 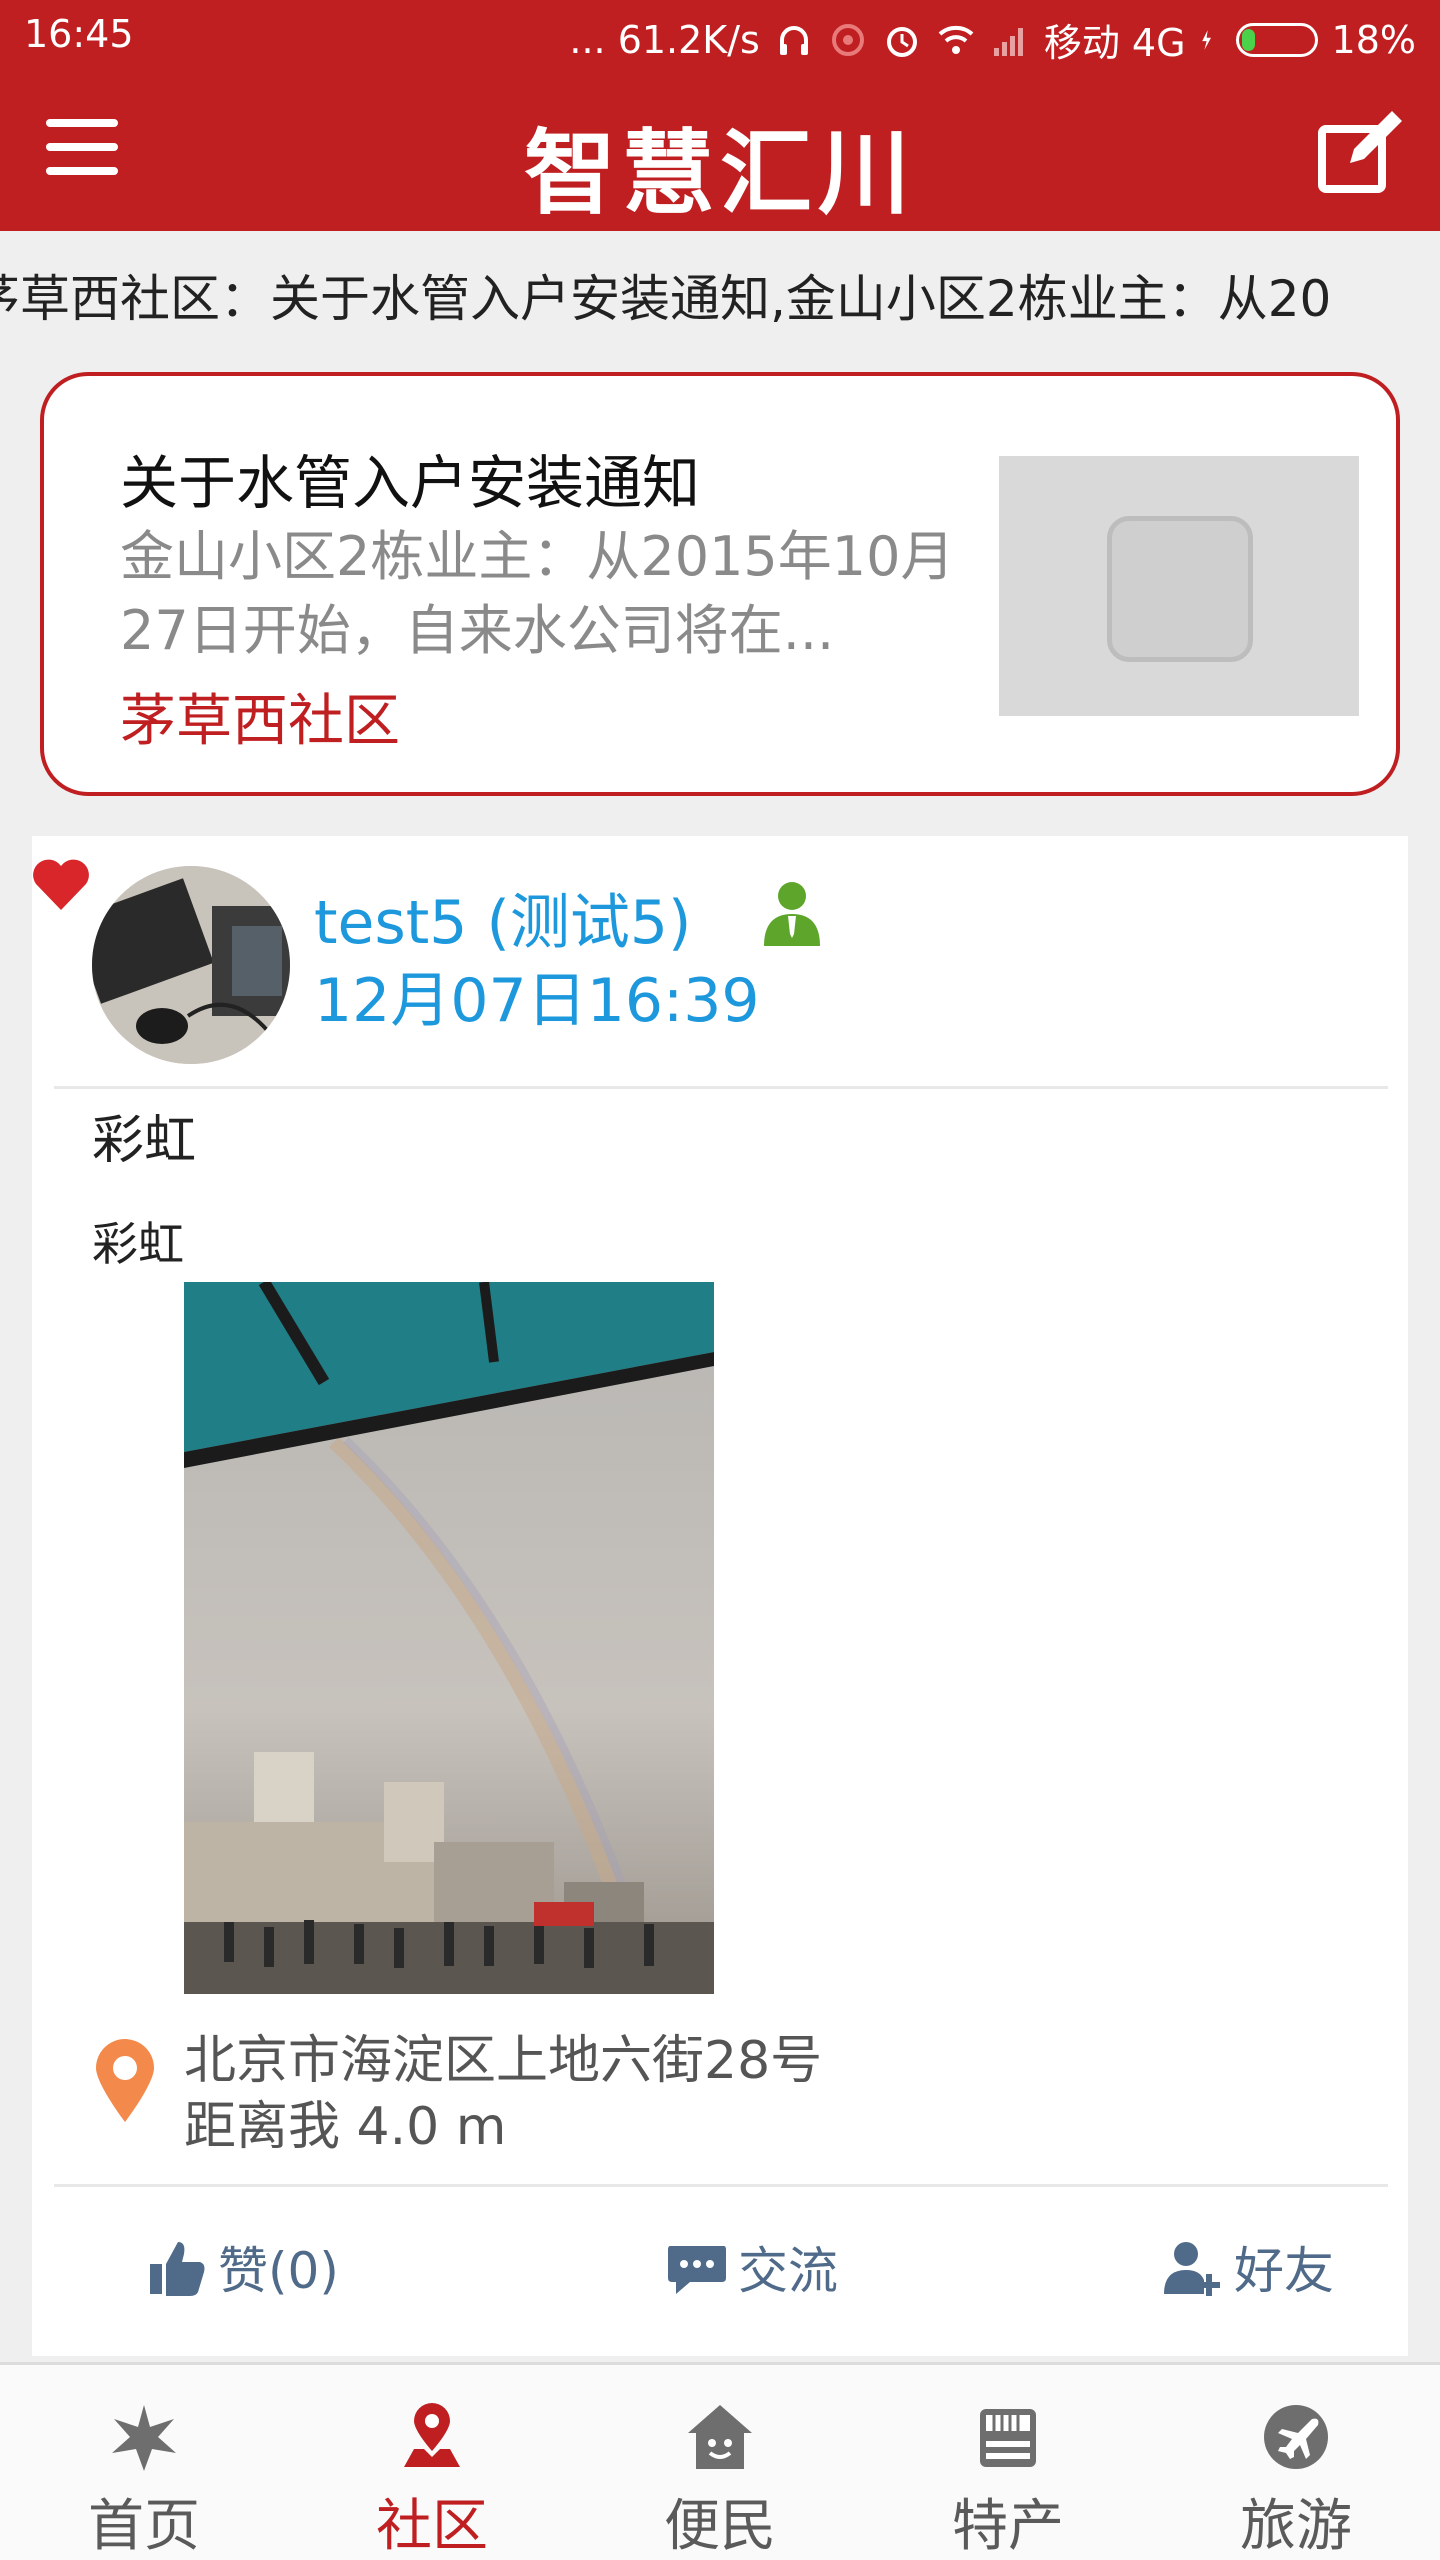 What do you see at coordinates (1360, 153) in the screenshot?
I see `compose-icon` at bounding box center [1360, 153].